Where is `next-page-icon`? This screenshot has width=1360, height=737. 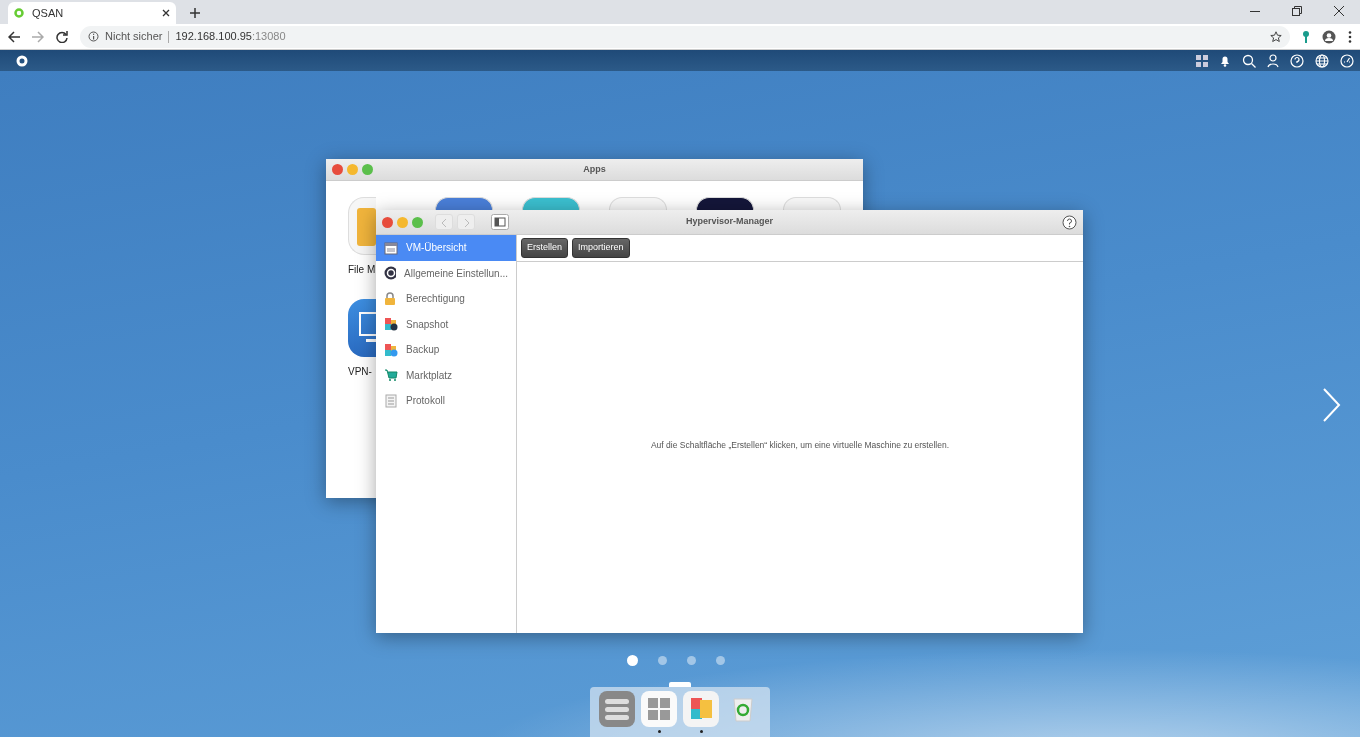 next-page-icon is located at coordinates (1331, 405).